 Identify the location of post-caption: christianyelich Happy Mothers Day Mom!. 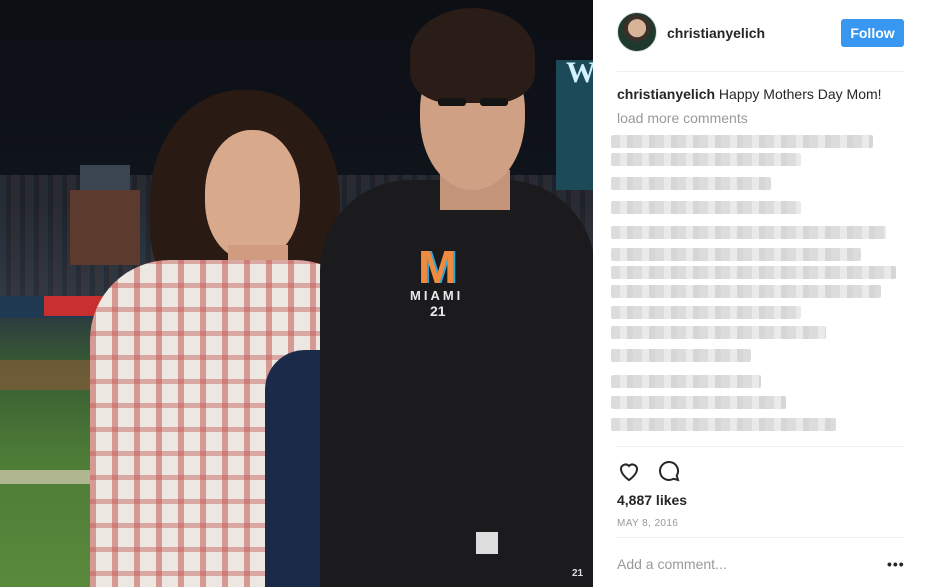
(749, 94).